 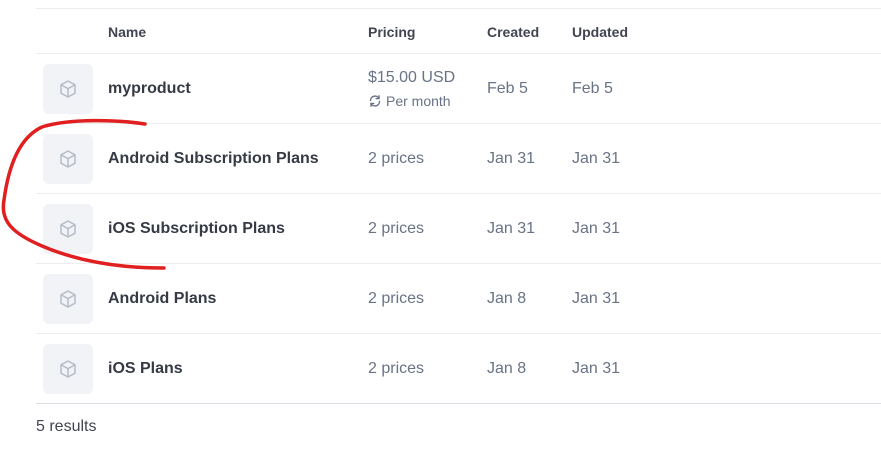 What do you see at coordinates (375, 101) in the screenshot?
I see `recurring-icon` at bounding box center [375, 101].